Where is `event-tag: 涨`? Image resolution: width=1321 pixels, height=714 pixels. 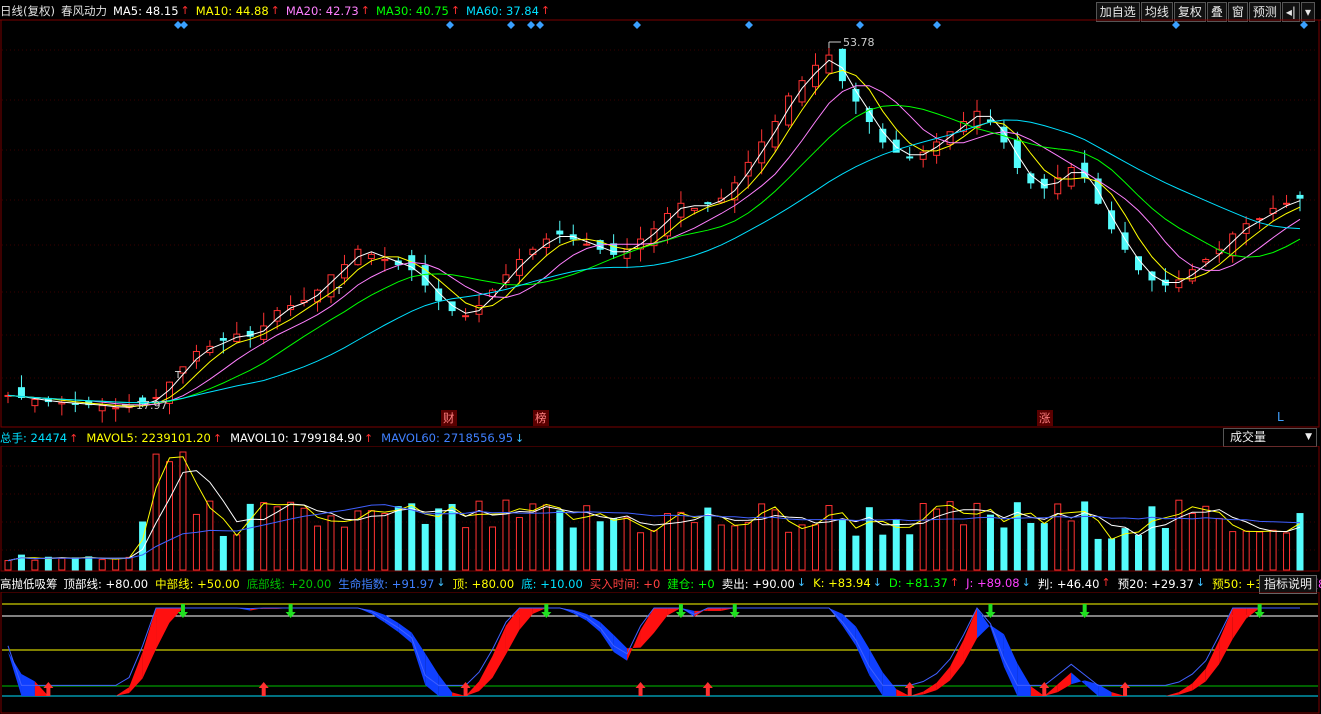 event-tag: 涨 is located at coordinates (1045, 418).